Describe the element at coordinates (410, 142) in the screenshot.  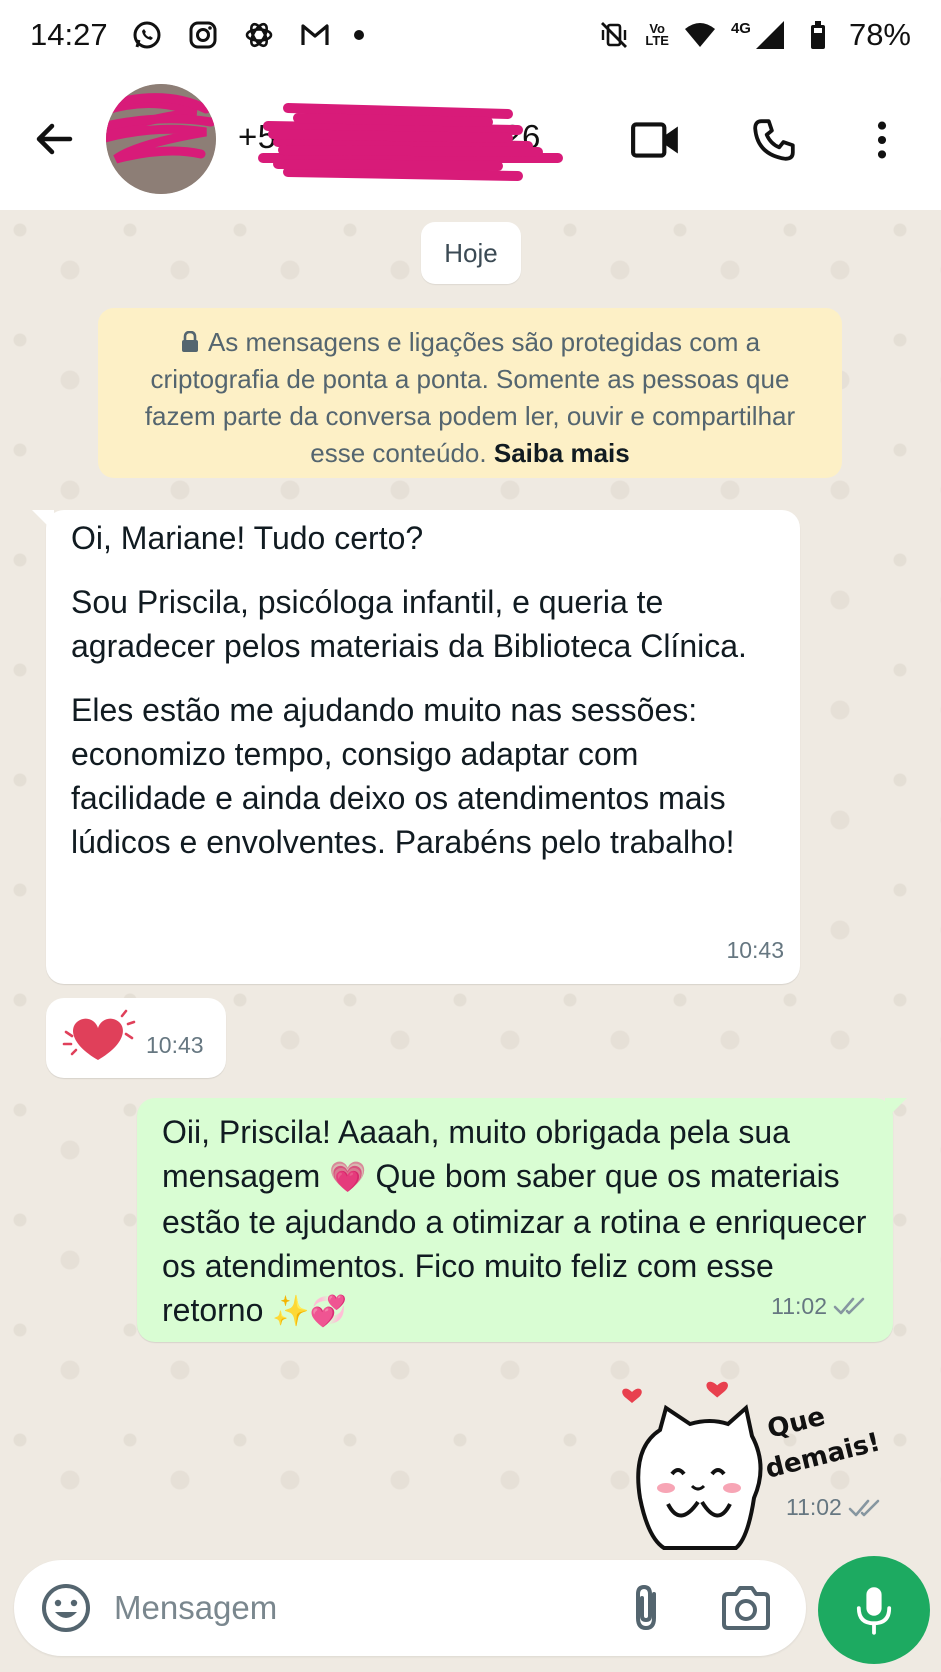
I see `name-redaction-scribble` at that location.